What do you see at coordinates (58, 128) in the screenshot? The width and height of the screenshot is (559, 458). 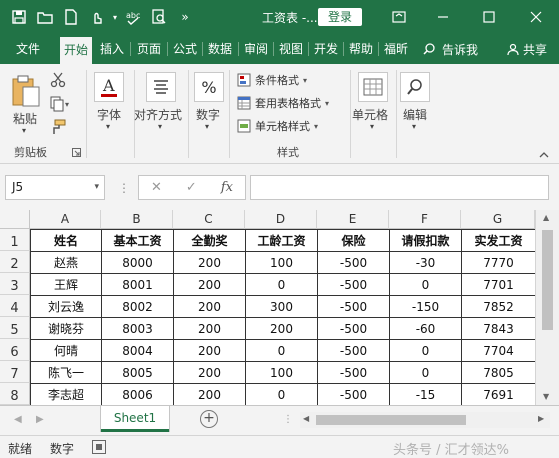 I see `format-painter-icon` at bounding box center [58, 128].